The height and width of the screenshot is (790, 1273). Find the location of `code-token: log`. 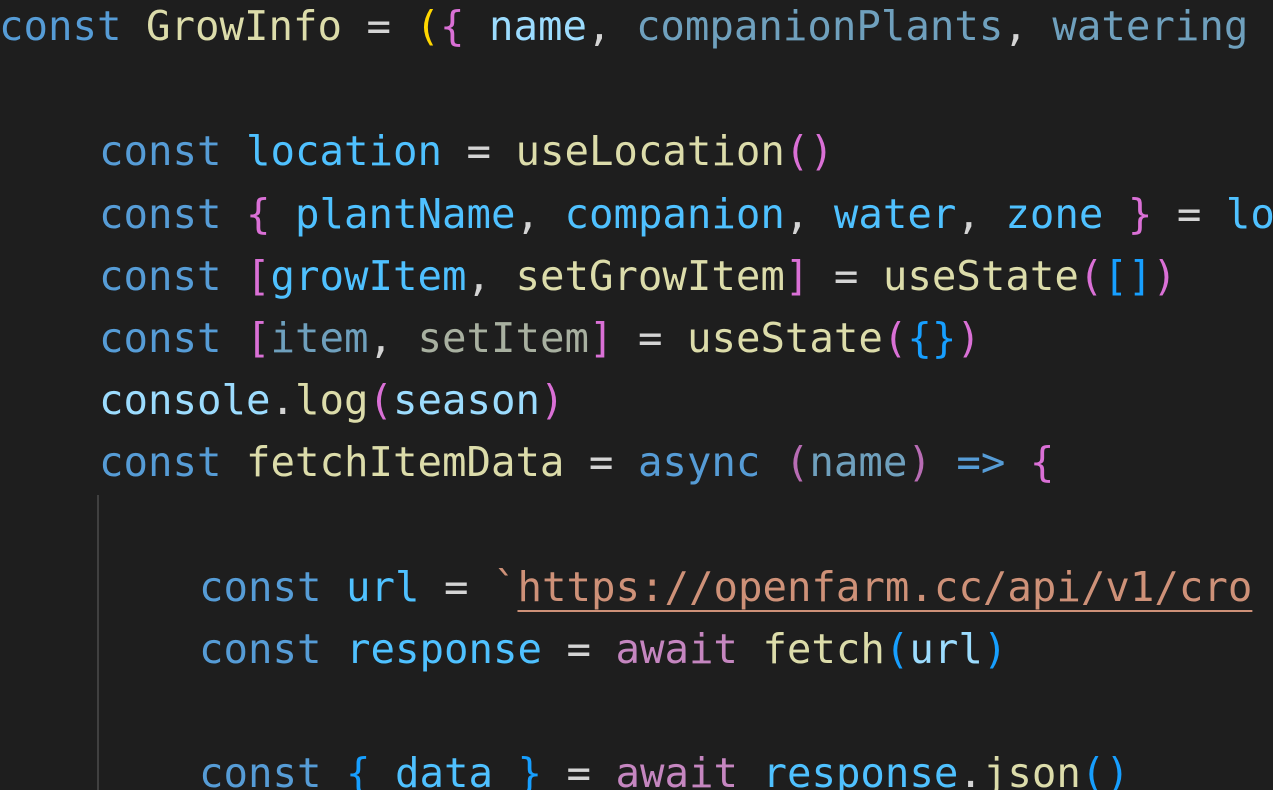

code-token: log is located at coordinates (331, 400).